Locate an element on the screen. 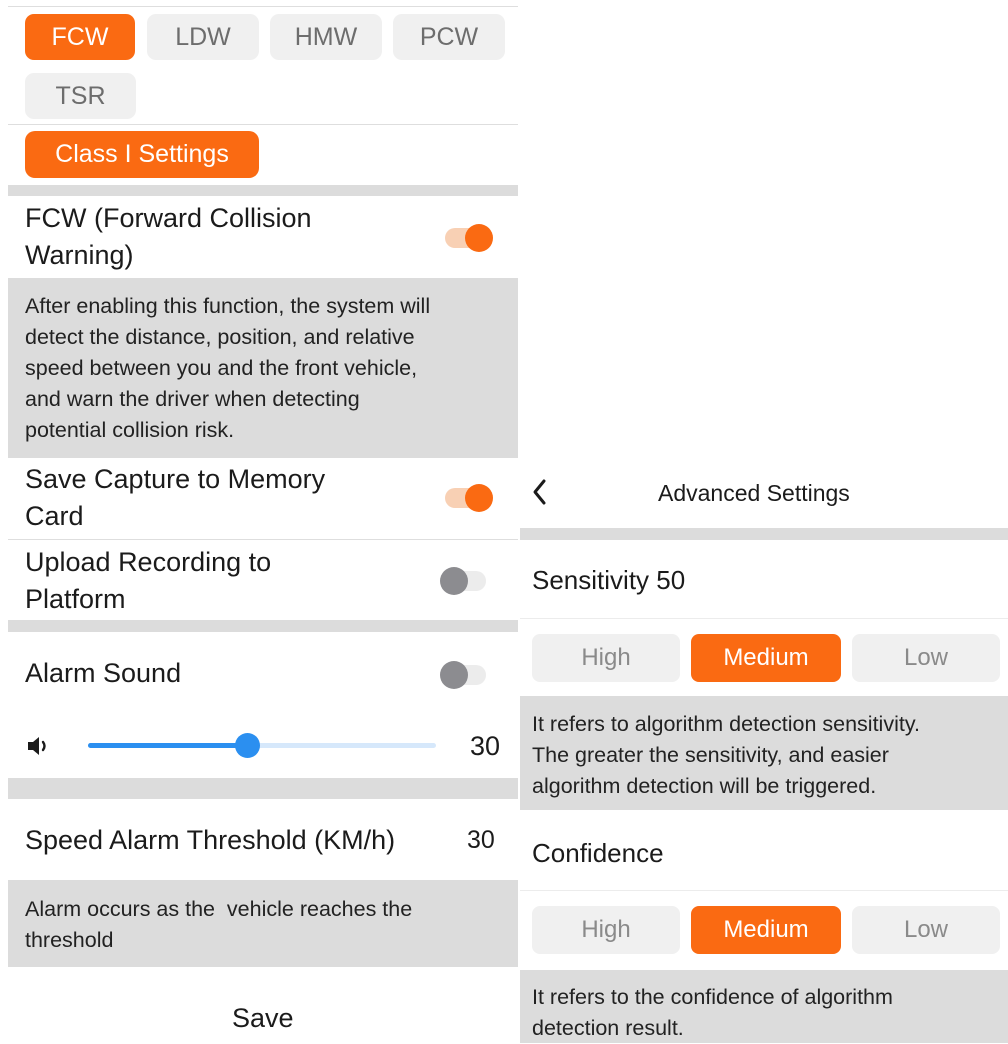 This screenshot has height=1044, width=1008. sensitivity-label: Sensitivity 50 is located at coordinates (609, 580).